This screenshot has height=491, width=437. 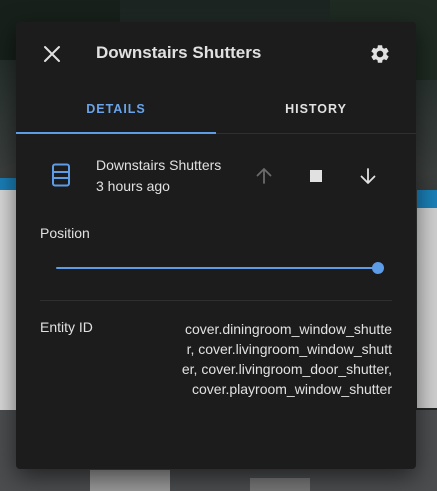 I want to click on entity-last-changed: 3 hours ago, so click(x=133, y=186).